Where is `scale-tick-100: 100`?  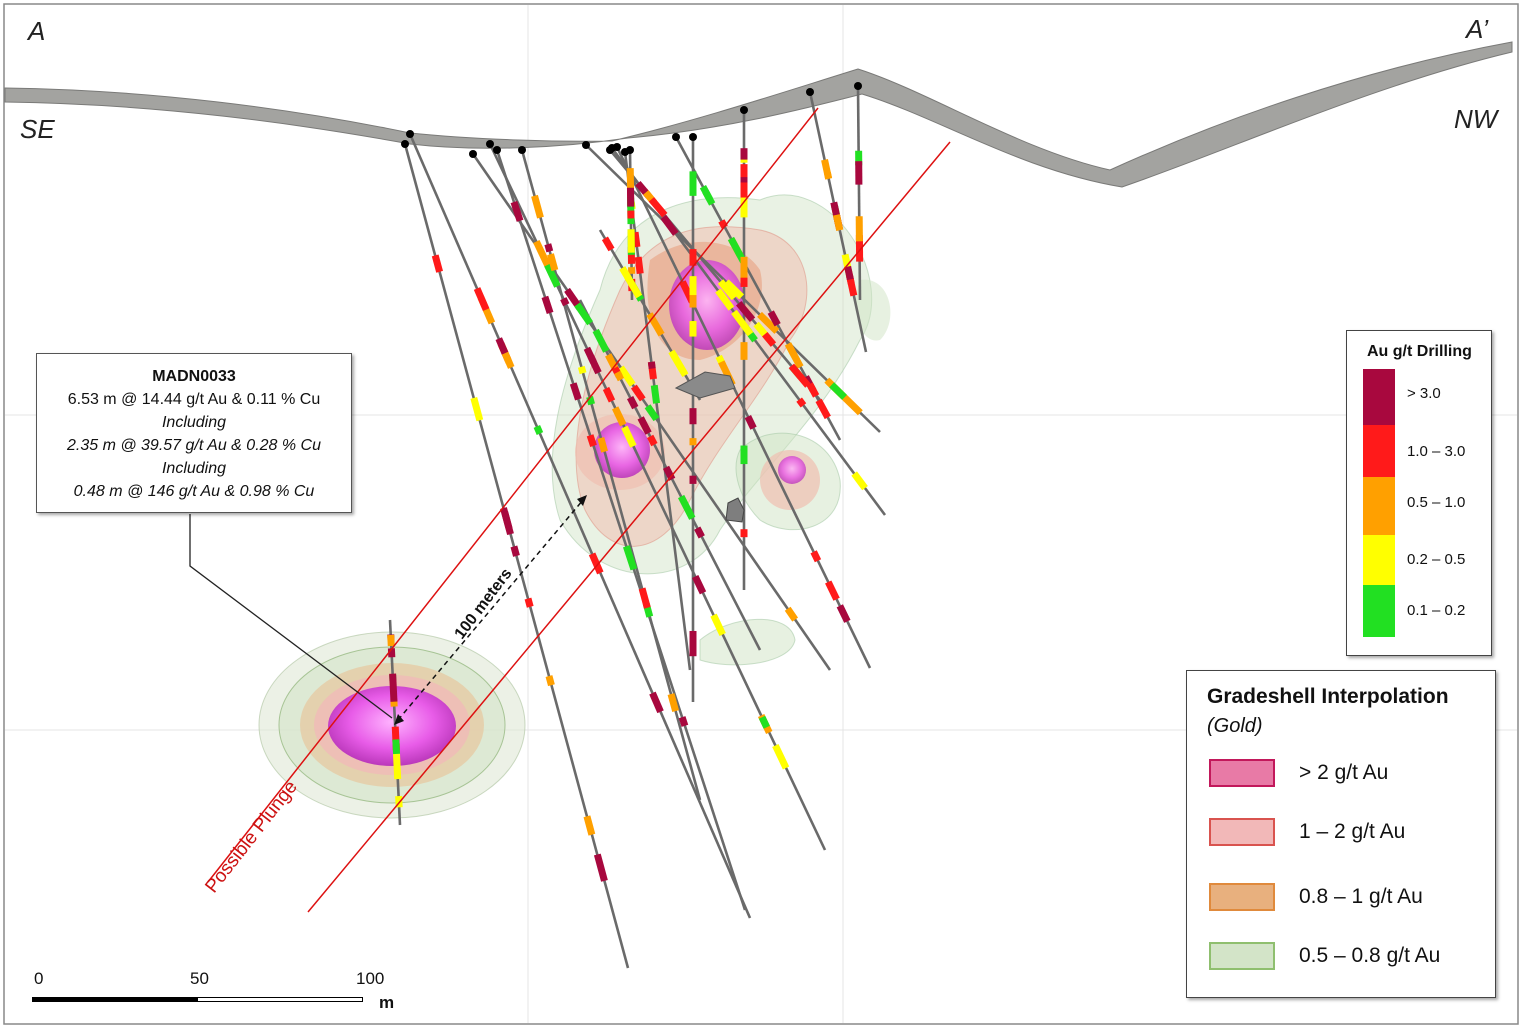 scale-tick-100: 100 is located at coordinates (370, 978).